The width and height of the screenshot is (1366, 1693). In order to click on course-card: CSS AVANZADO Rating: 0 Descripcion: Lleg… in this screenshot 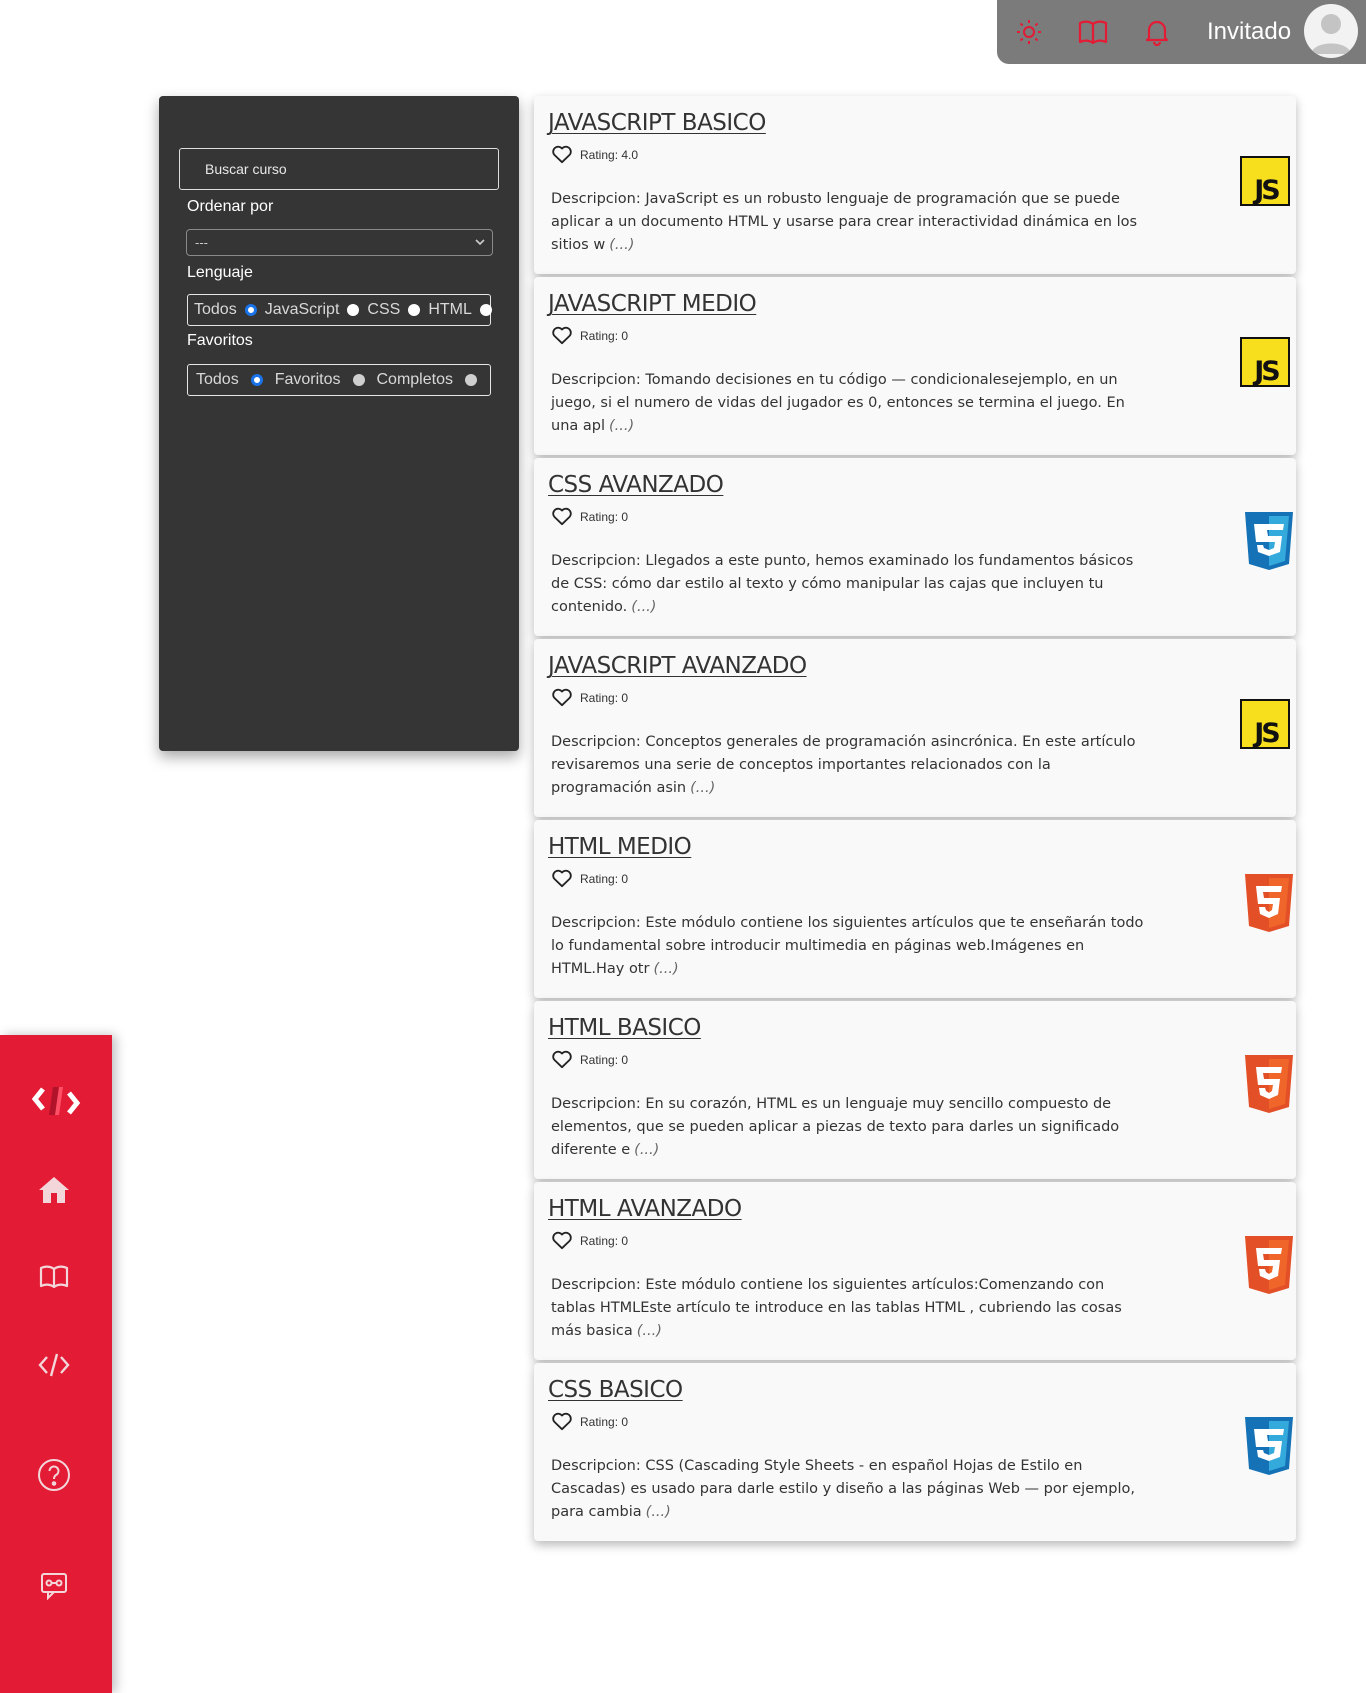, I will do `click(915, 547)`.